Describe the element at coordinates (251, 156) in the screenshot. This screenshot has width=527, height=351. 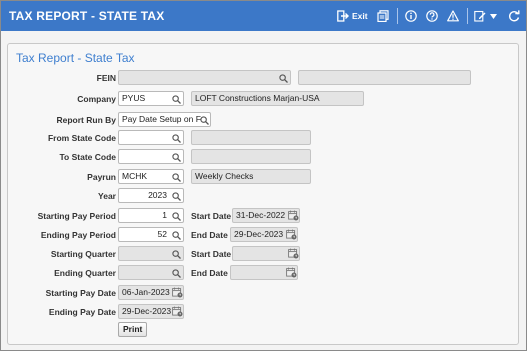
I see `to-state-description` at that location.